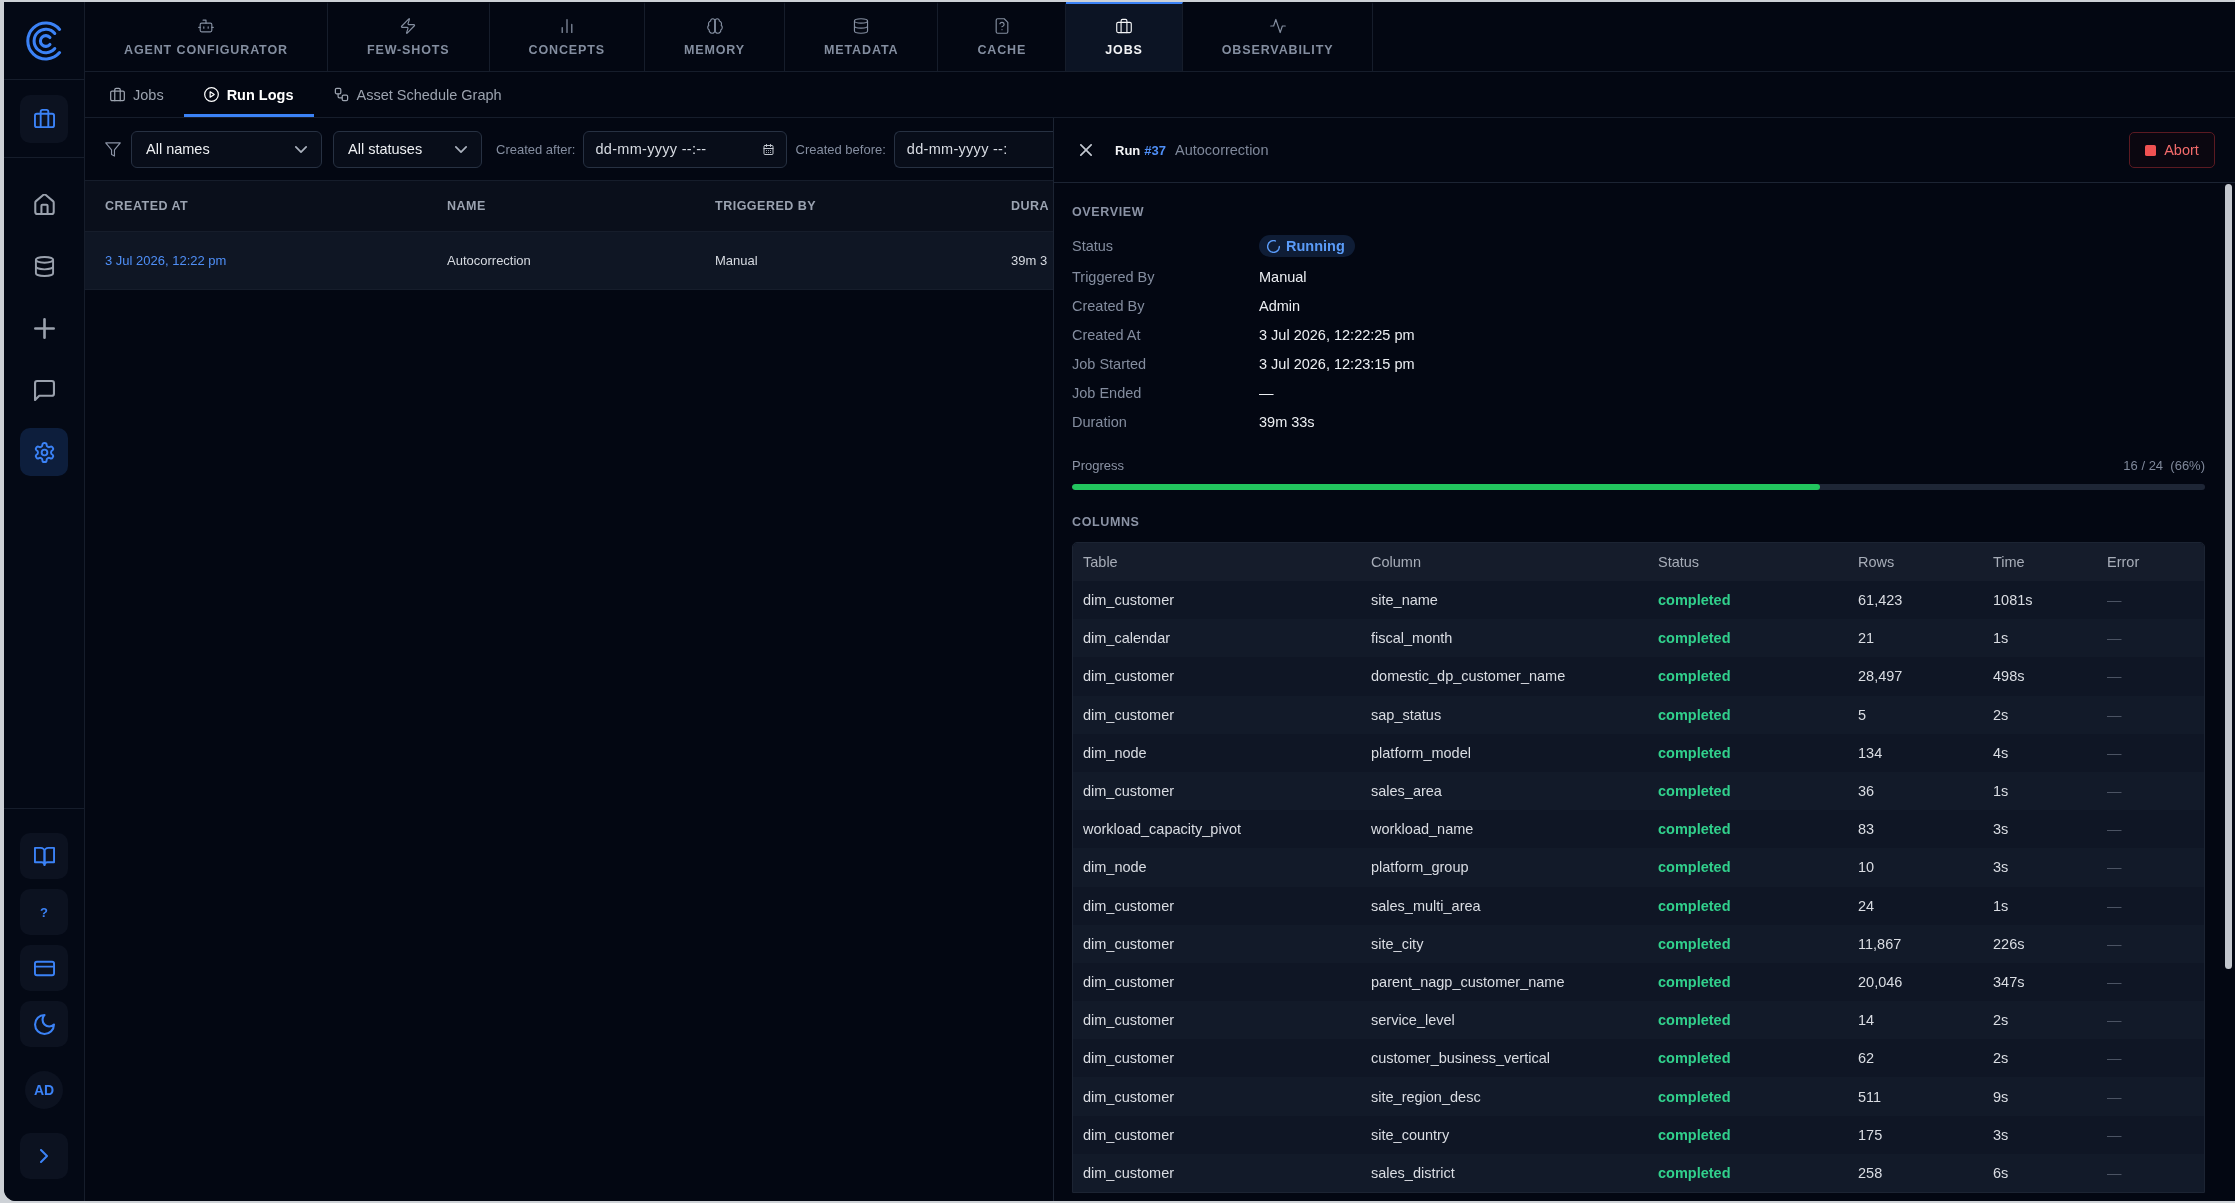 This screenshot has width=2235, height=1203. What do you see at coordinates (248, 94) in the screenshot?
I see `sub-tab: Run Logs` at bounding box center [248, 94].